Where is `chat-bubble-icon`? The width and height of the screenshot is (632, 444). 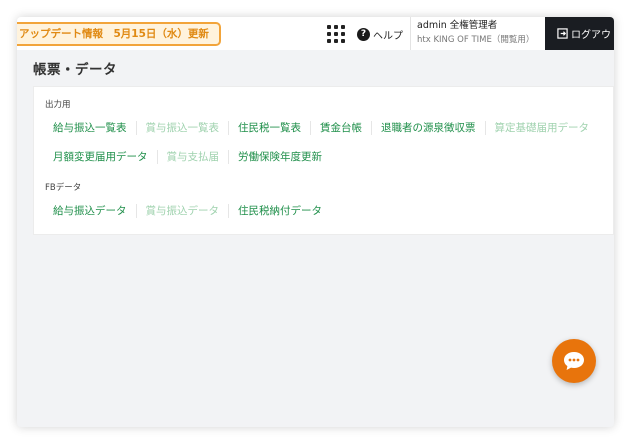
chat-bubble-icon is located at coordinates (574, 361).